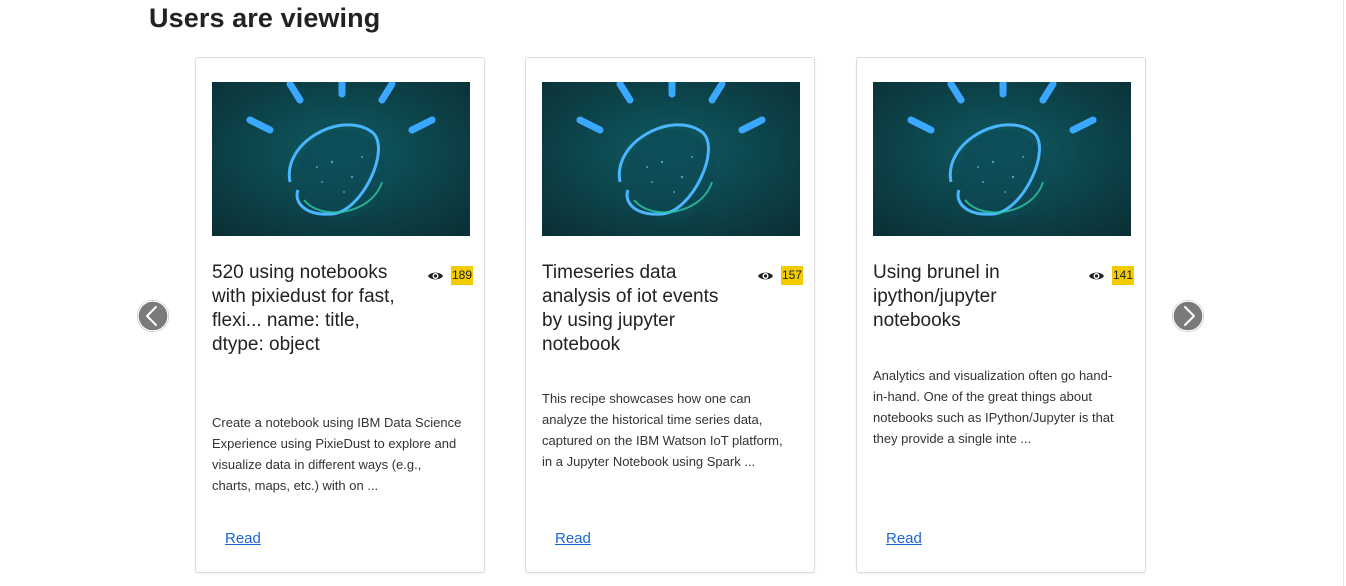  I want to click on chevron-left-icon, so click(153, 316).